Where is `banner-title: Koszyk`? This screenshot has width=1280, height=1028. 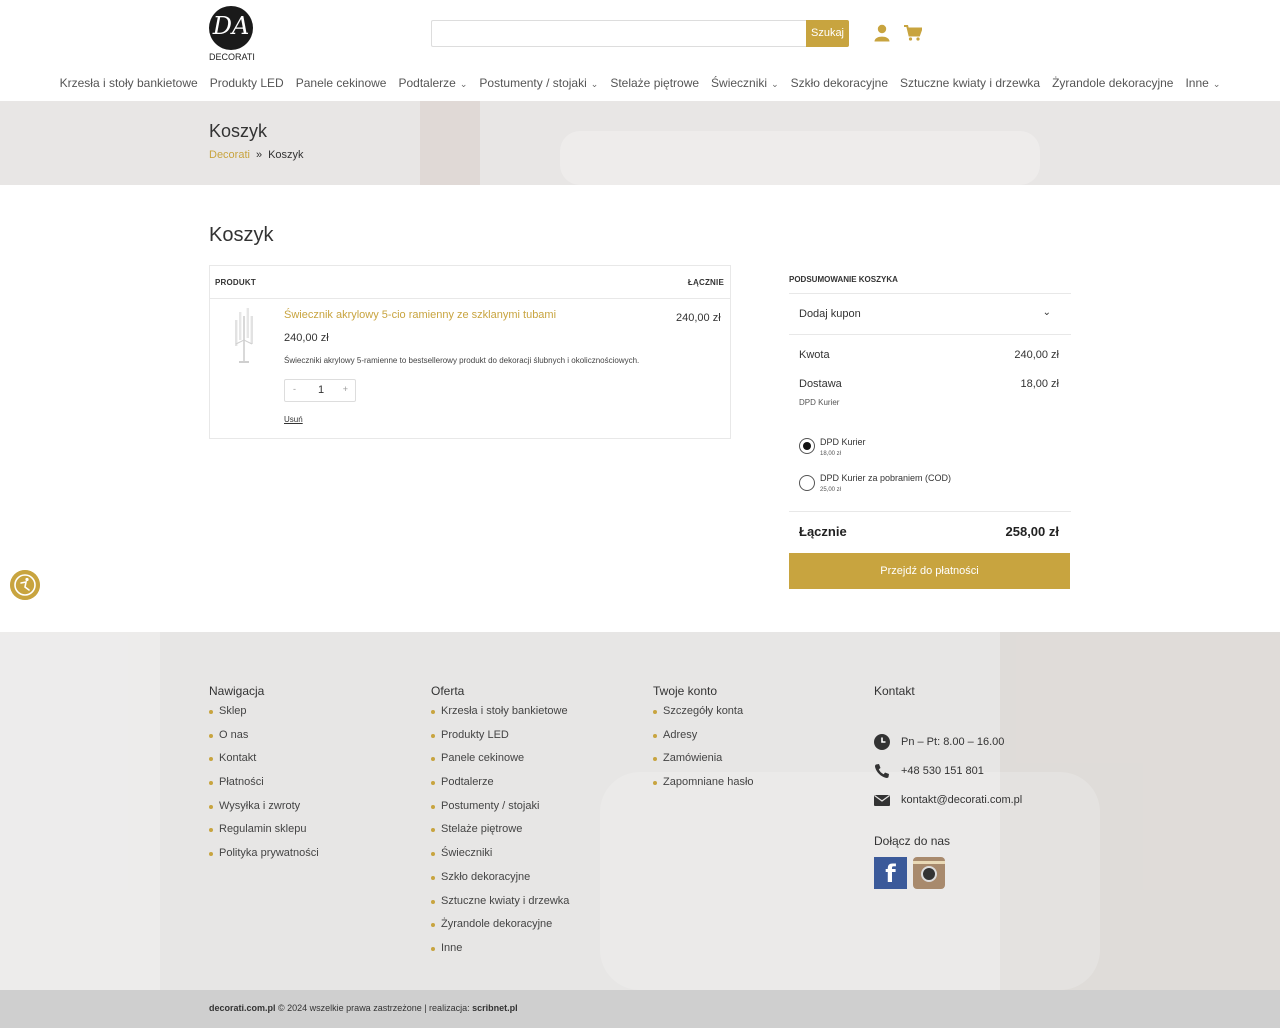
banner-title: Koszyk is located at coordinates (238, 131).